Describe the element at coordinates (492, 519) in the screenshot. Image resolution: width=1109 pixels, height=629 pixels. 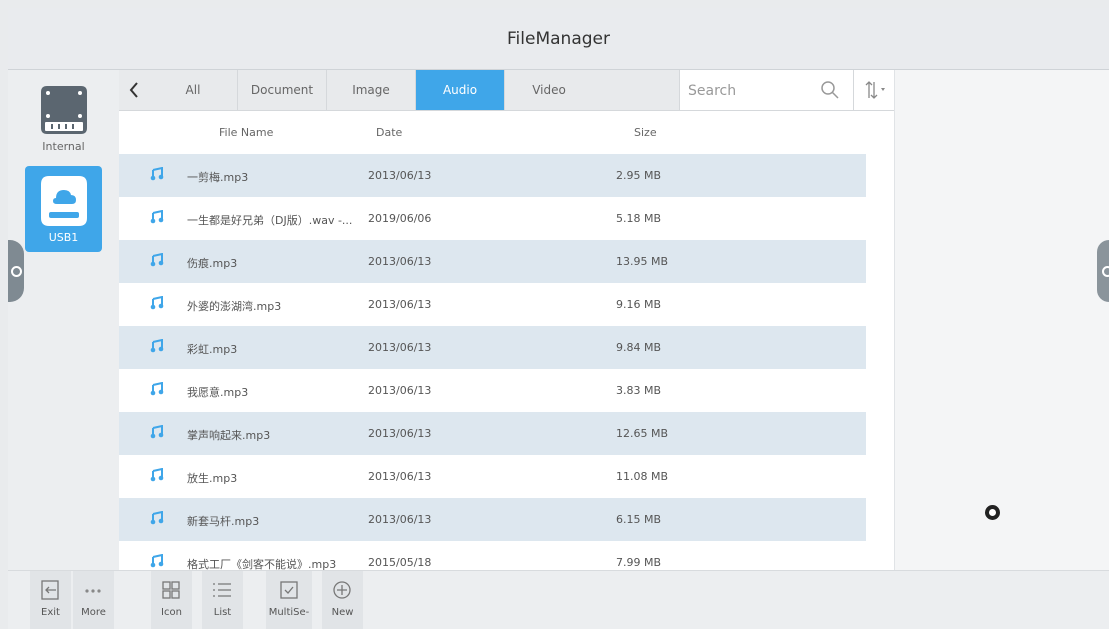
I see `file-row: 新套马杆.mp3 2013/06/13 6.15 MB` at that location.